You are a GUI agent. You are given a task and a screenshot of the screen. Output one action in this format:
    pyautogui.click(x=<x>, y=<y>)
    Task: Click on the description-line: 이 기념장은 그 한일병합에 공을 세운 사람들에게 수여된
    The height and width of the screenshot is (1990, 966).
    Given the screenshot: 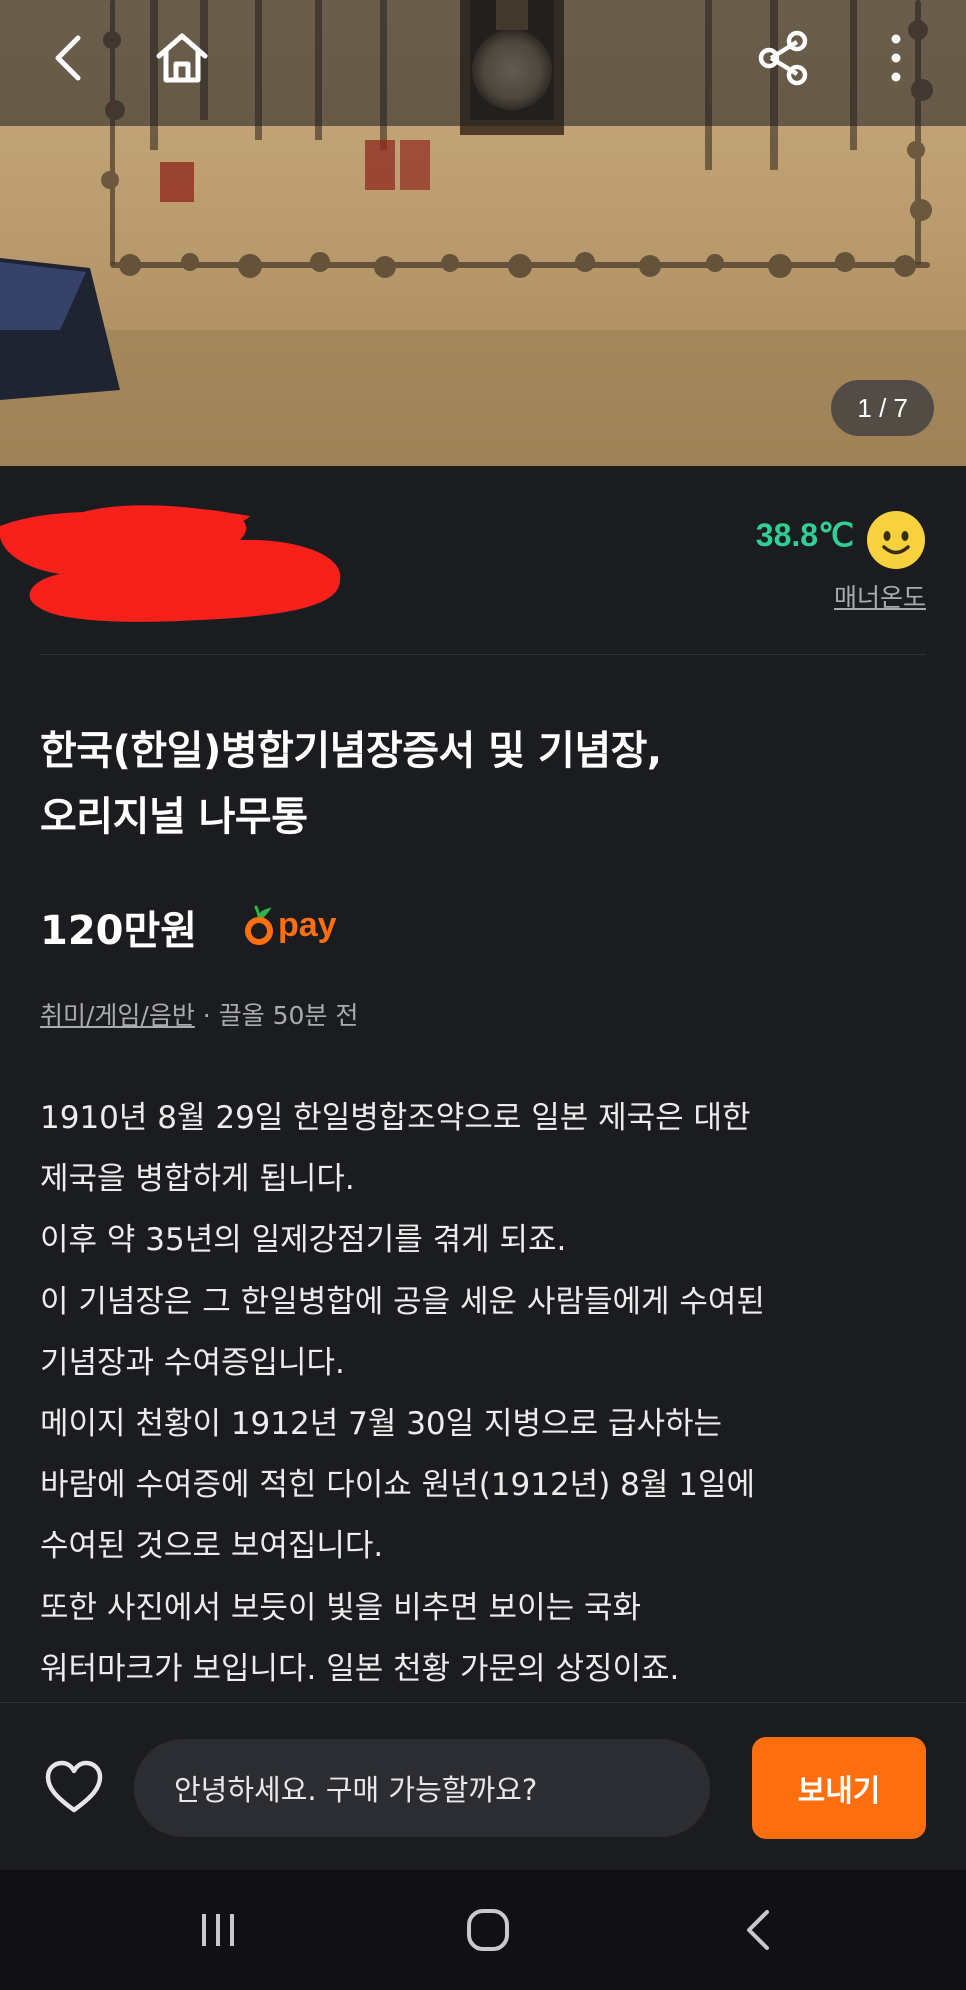 What is the action you would take?
    pyautogui.click(x=402, y=1301)
    